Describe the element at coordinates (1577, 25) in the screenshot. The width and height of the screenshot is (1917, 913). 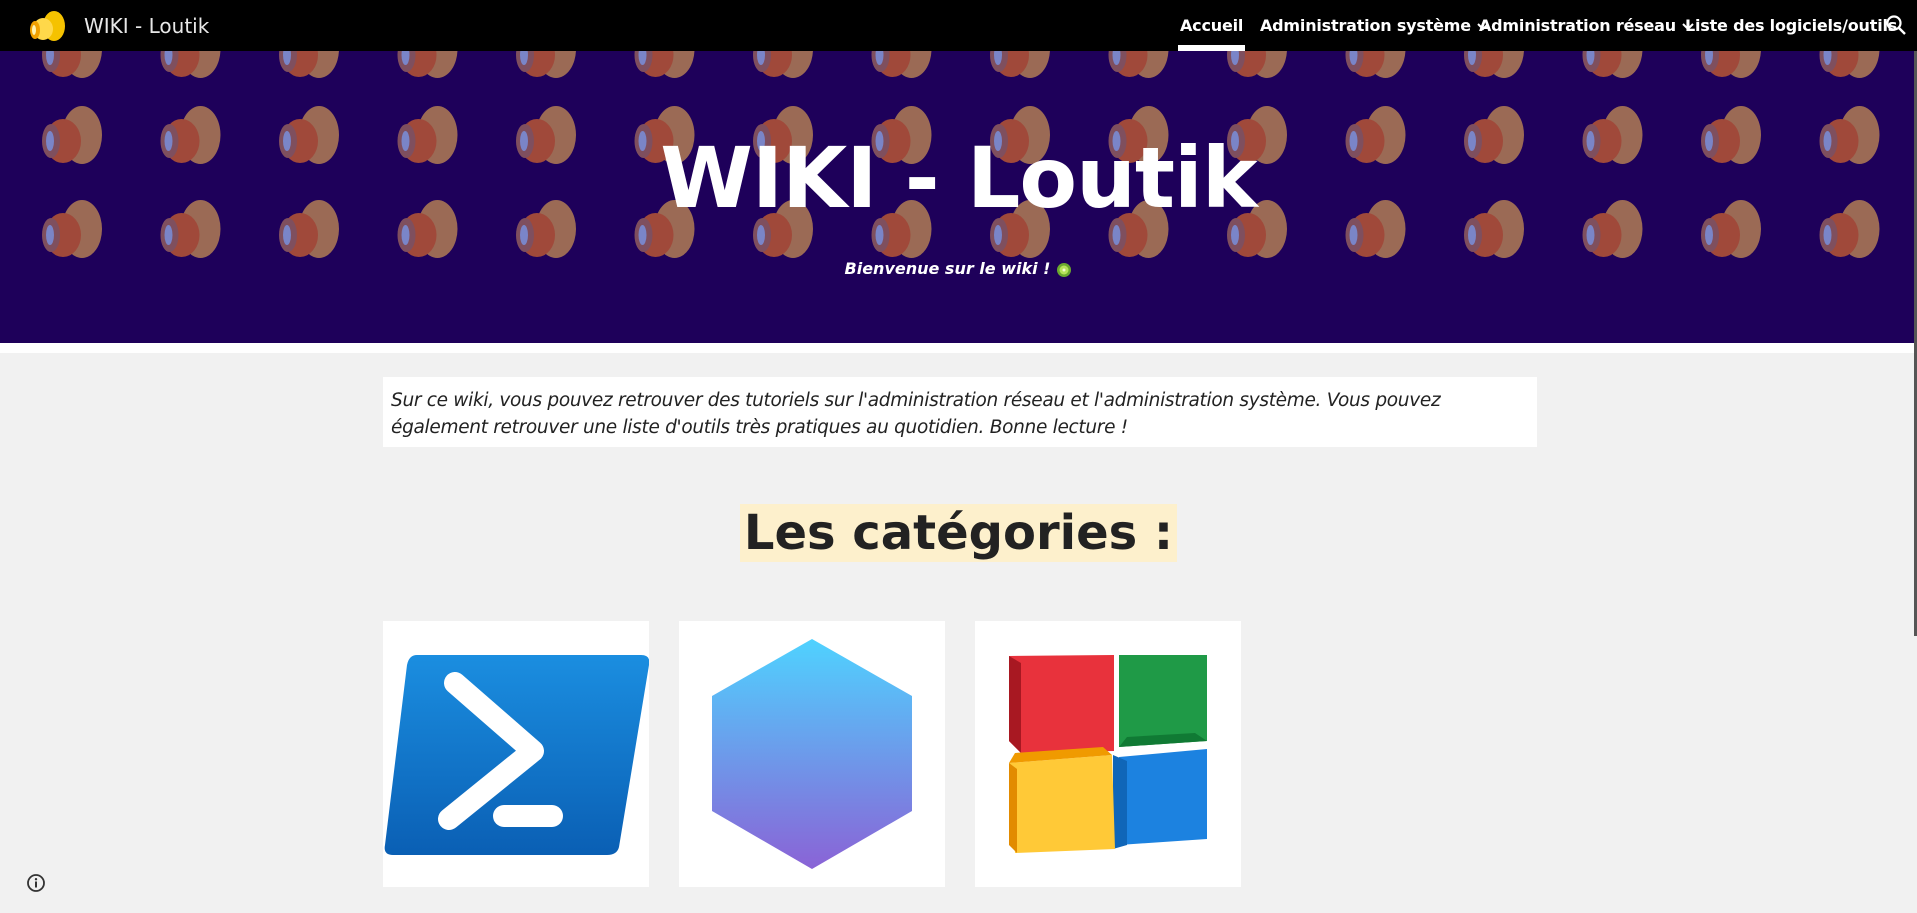
I see `nav-administration-reseau-label: Administration réseau` at that location.